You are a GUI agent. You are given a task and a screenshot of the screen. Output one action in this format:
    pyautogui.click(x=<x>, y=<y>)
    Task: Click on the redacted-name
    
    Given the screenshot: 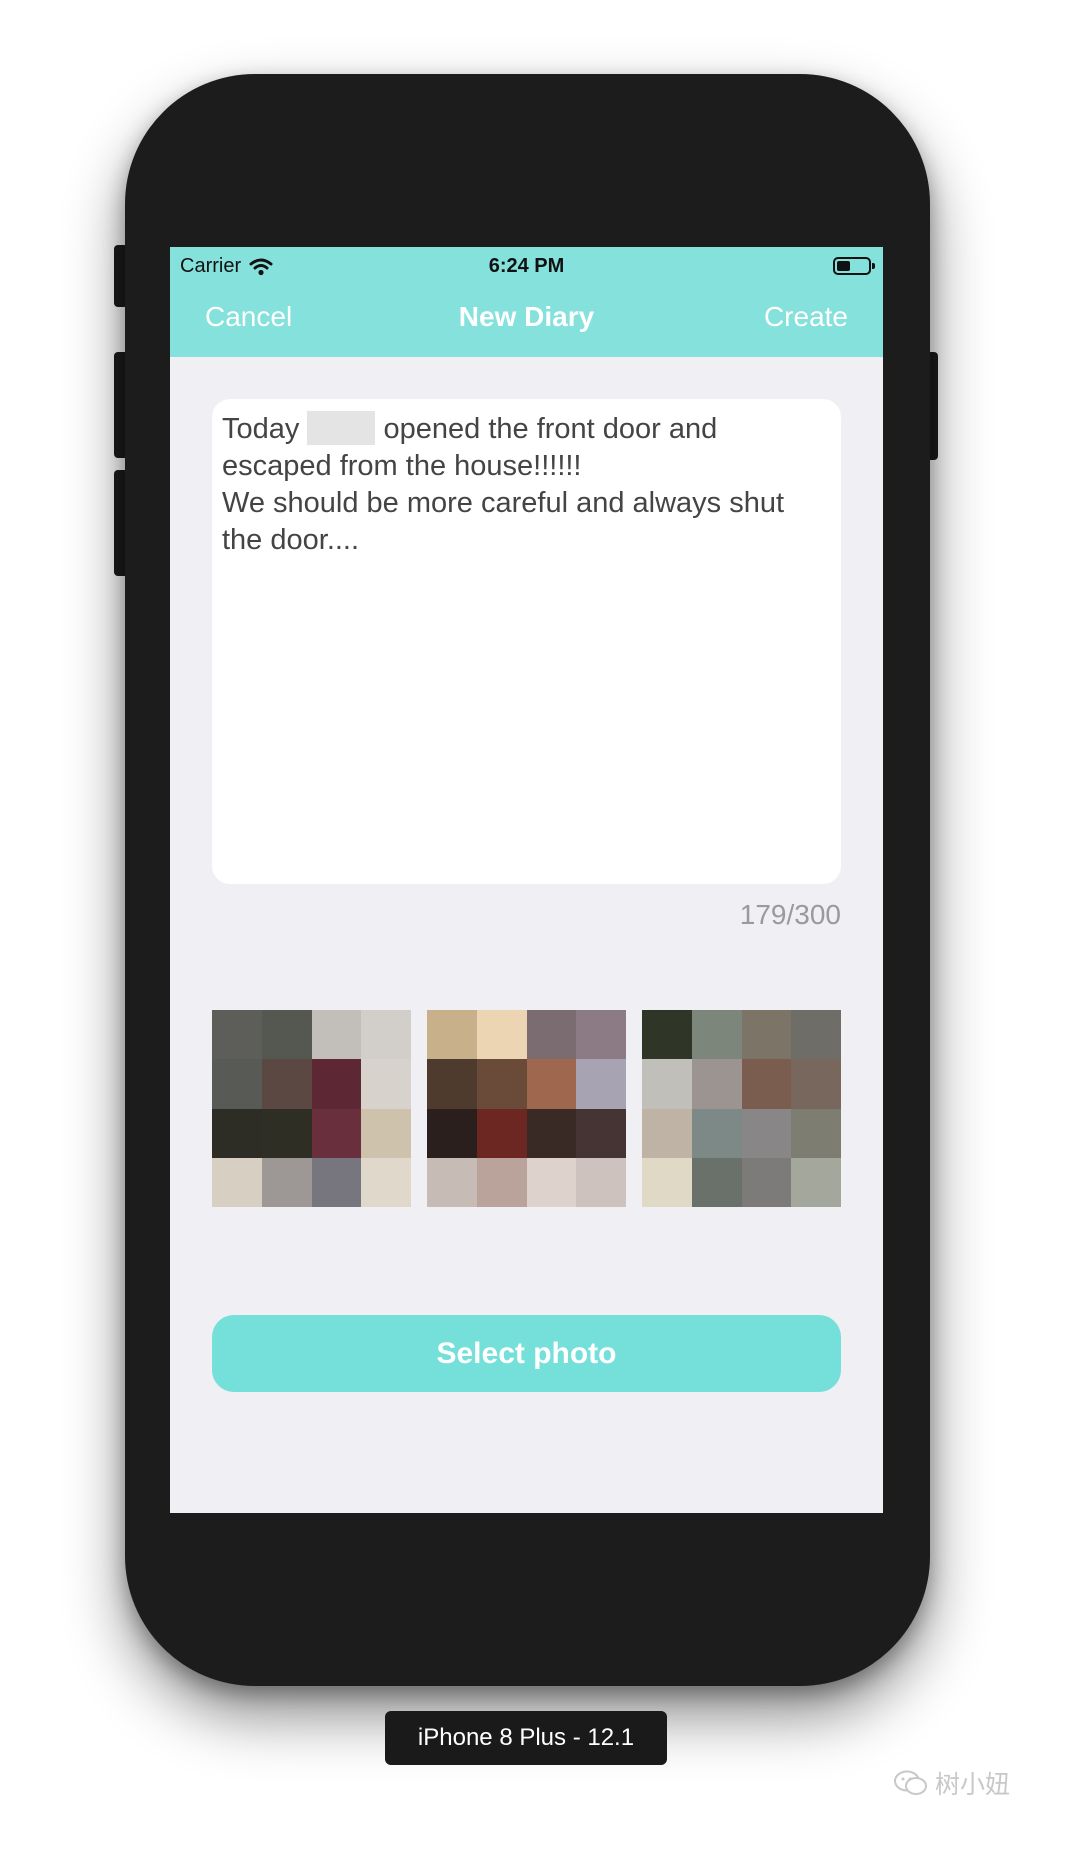 What is the action you would take?
    pyautogui.click(x=341, y=428)
    